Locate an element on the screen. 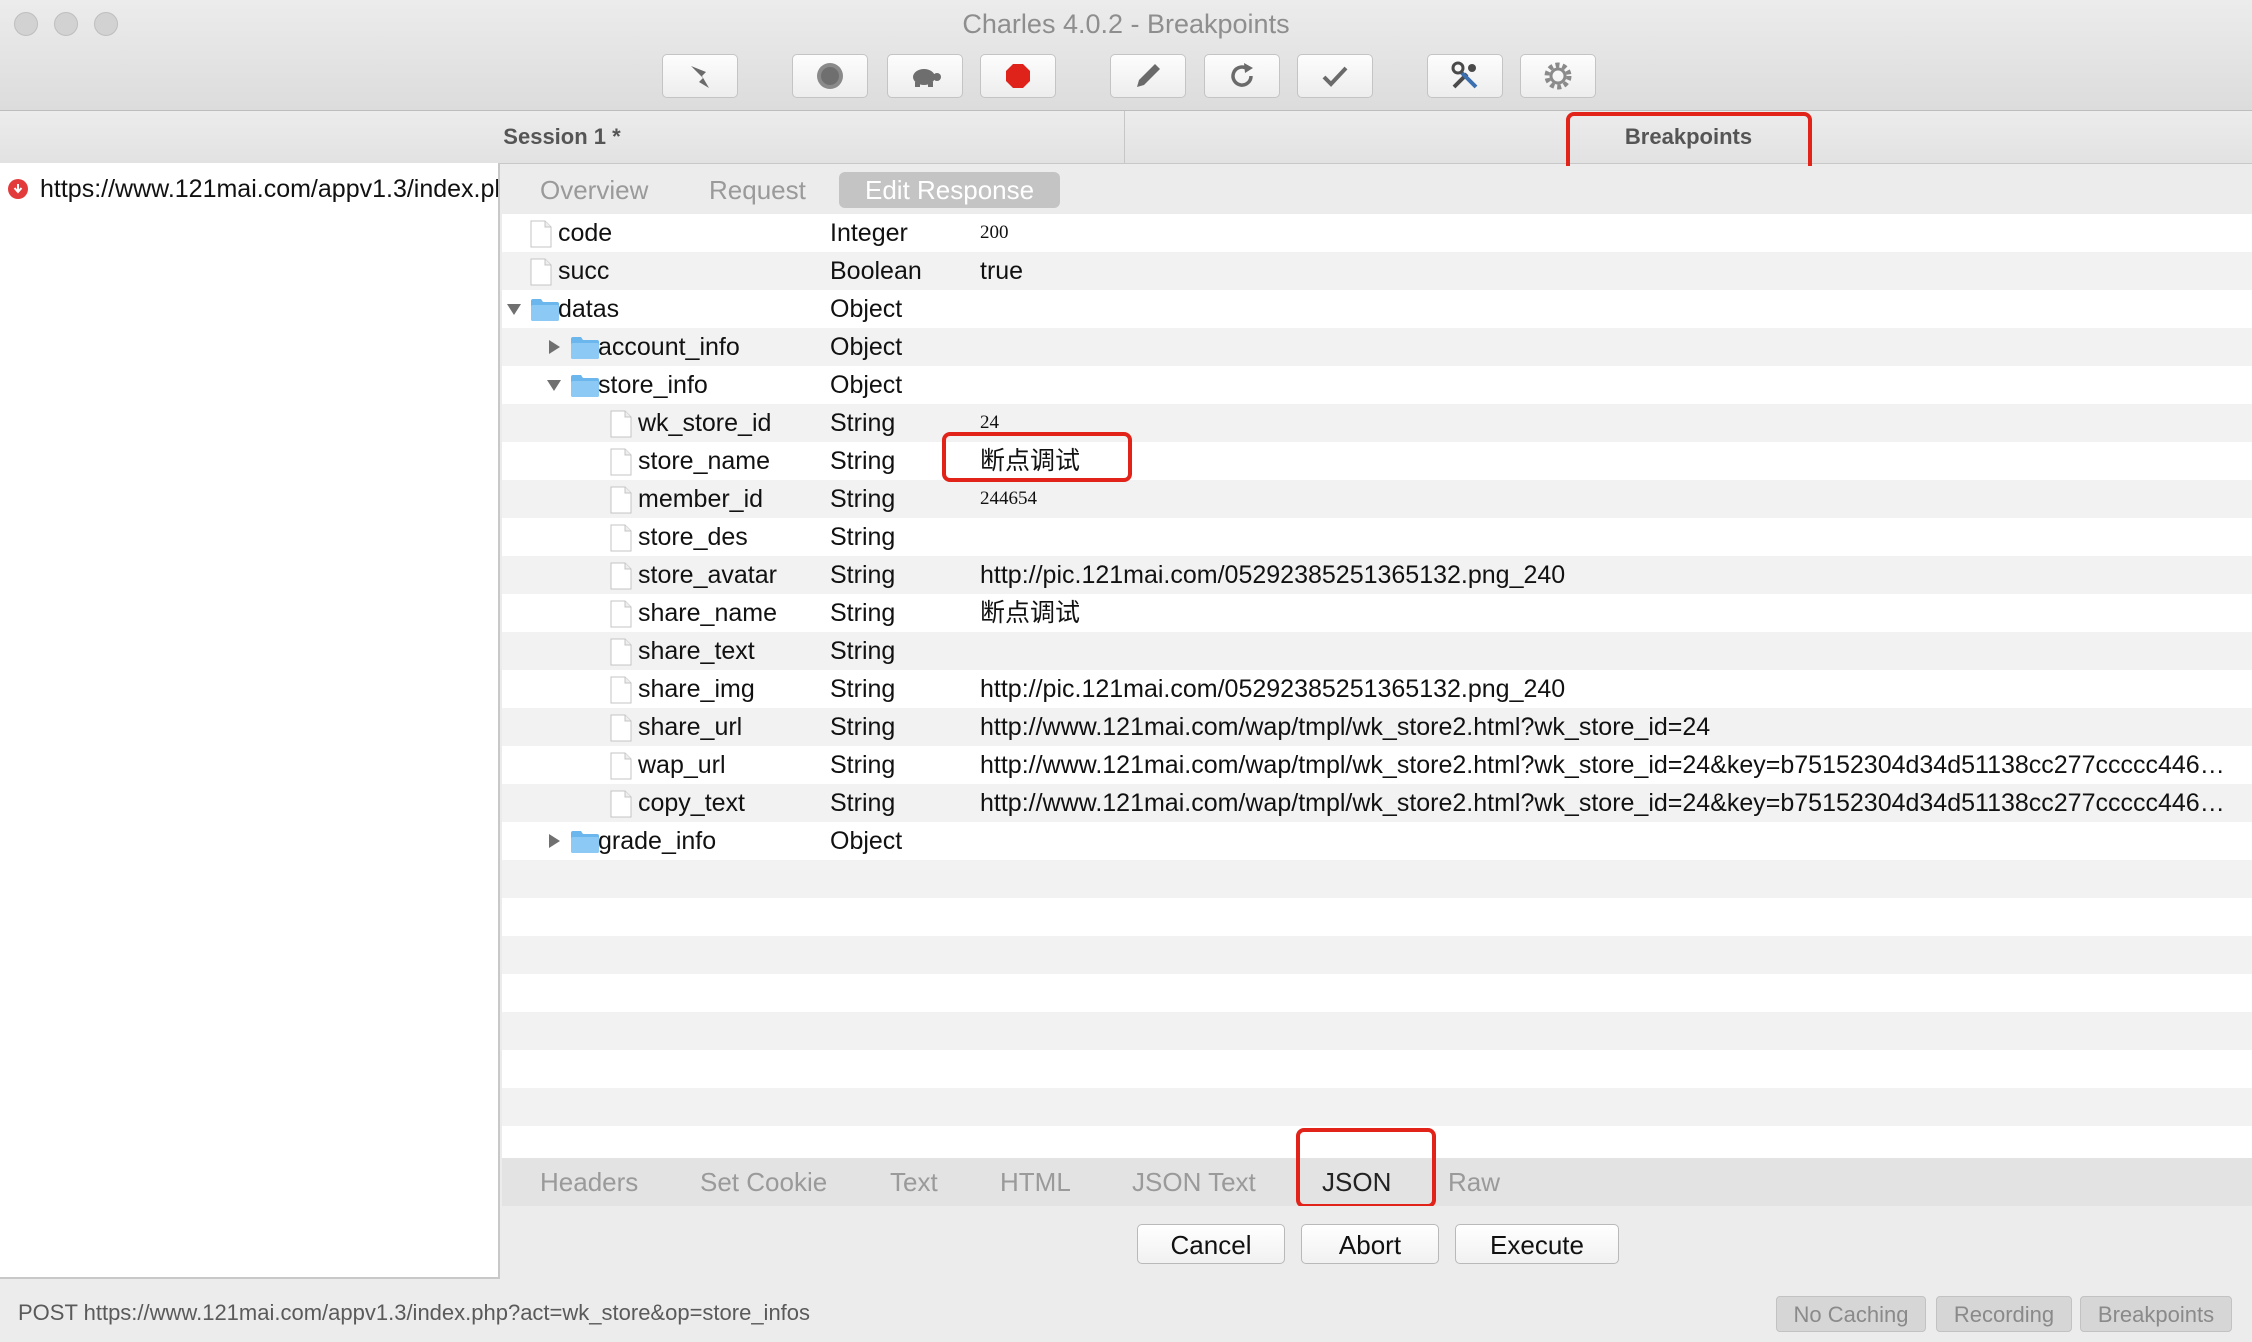 This screenshot has width=2252, height=1342. tree-value: 244654 is located at coordinates (1606, 499).